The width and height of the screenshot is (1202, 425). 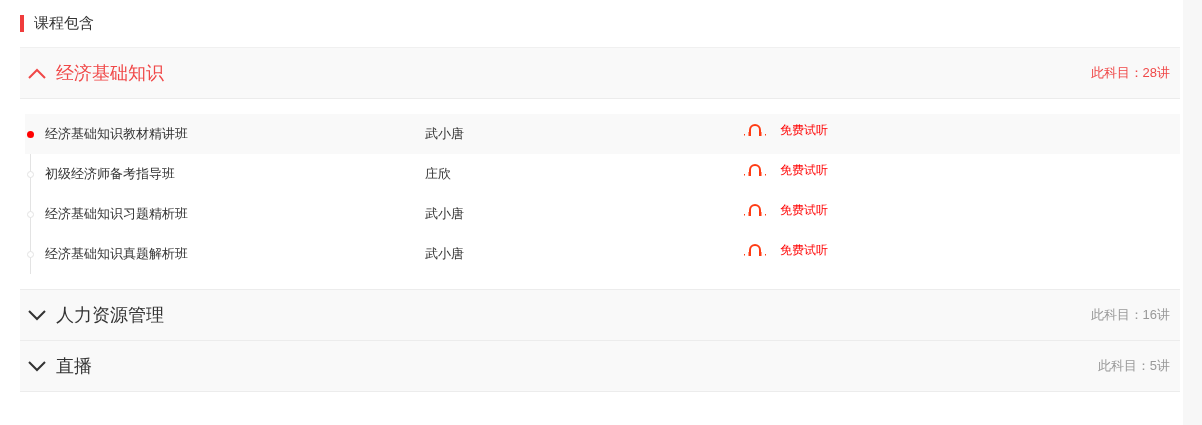 I want to click on teacher-name: 庄欣, so click(x=438, y=174).